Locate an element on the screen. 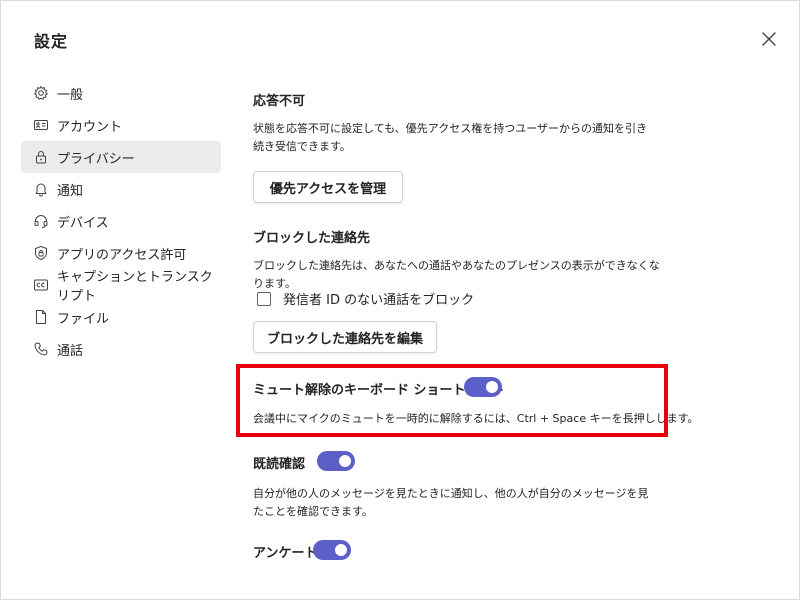 The image size is (800, 600). sidebar-item-privacy: プライバシー is located at coordinates (121, 157).